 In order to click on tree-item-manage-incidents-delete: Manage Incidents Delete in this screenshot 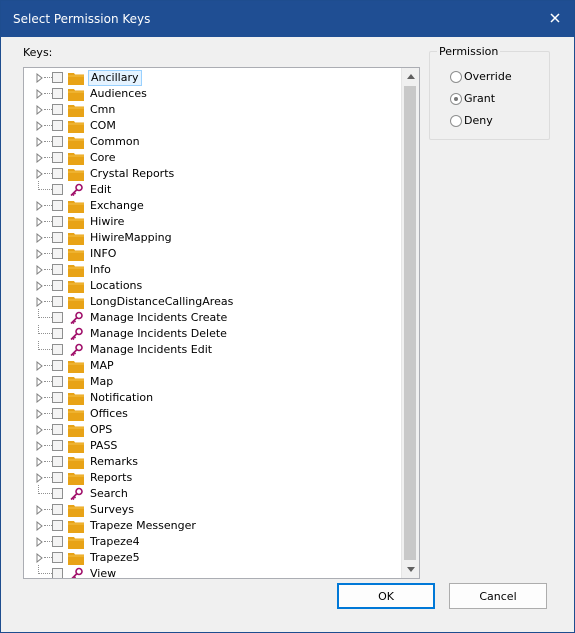, I will do `click(212, 333)`.